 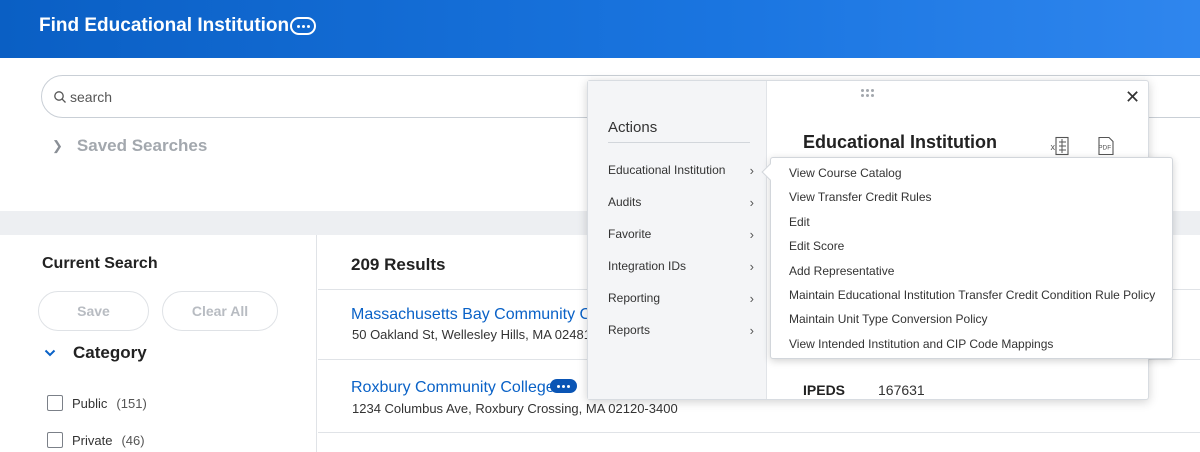 I want to click on detail-title: Educational Institution, so click(x=900, y=142).